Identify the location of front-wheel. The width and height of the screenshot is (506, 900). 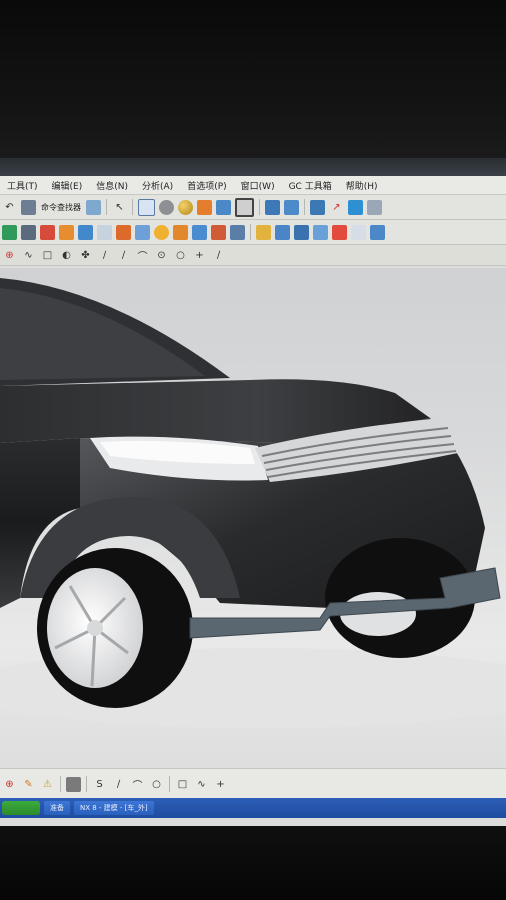
(115, 628).